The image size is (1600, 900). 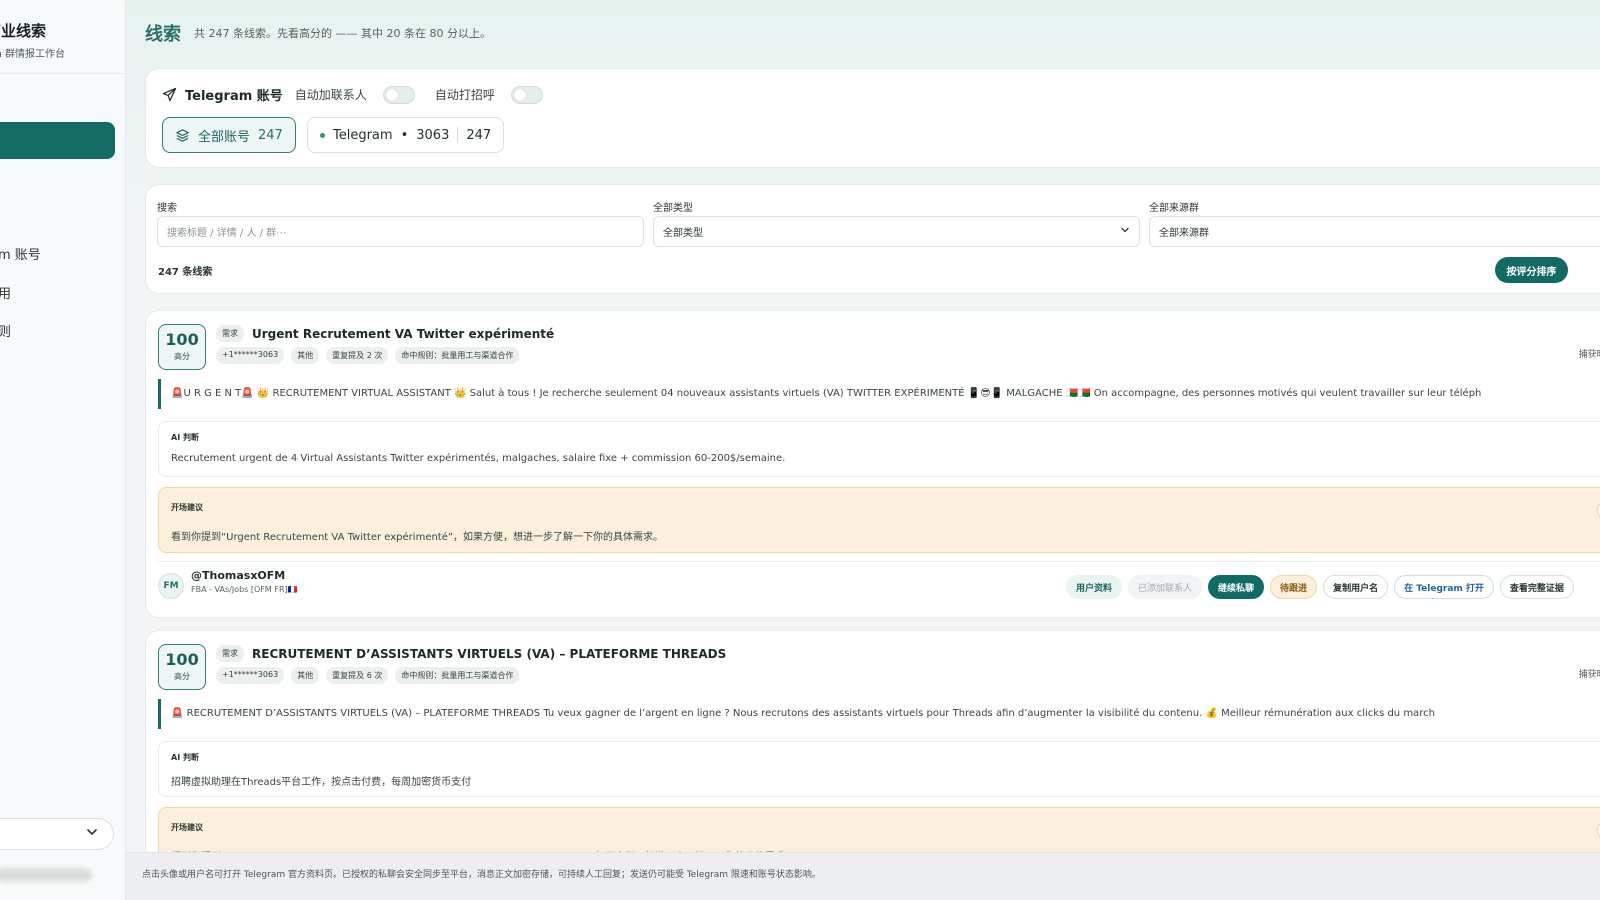 What do you see at coordinates (1294, 587) in the screenshot?
I see `follow-up-button: 待跟进` at bounding box center [1294, 587].